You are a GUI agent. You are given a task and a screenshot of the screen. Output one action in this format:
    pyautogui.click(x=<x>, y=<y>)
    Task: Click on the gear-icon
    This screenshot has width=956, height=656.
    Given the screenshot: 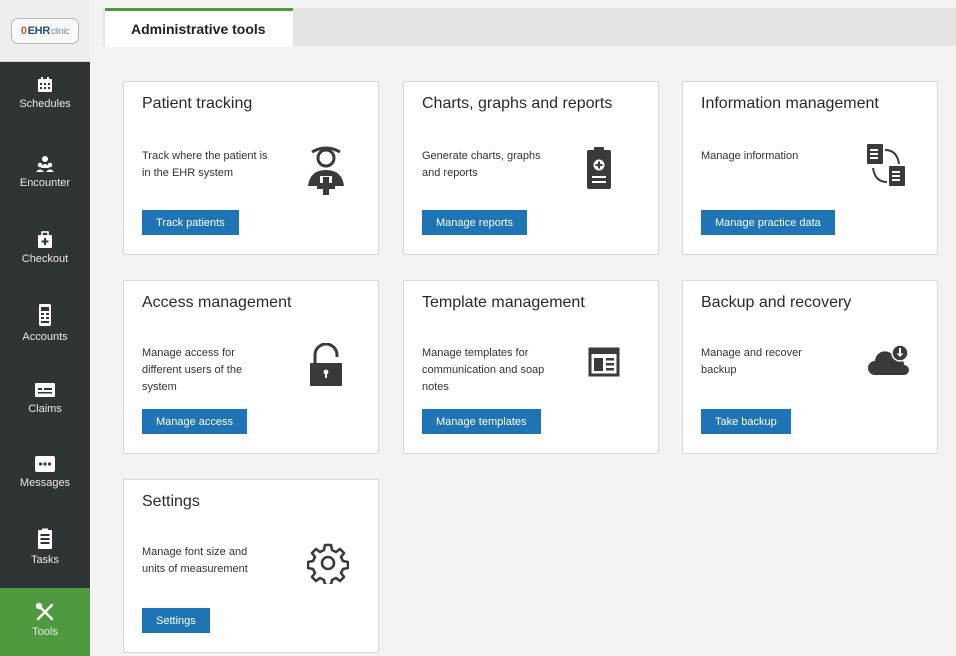 What is the action you would take?
    pyautogui.click(x=328, y=563)
    